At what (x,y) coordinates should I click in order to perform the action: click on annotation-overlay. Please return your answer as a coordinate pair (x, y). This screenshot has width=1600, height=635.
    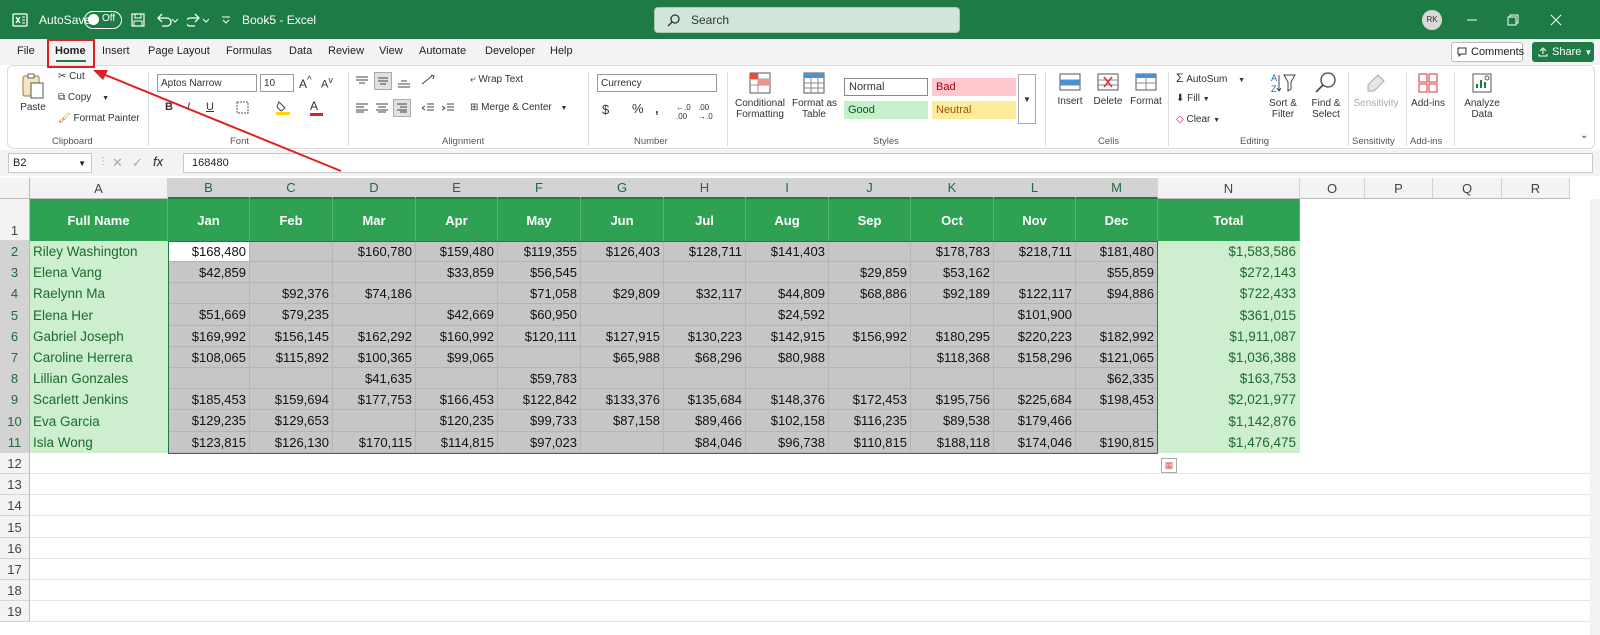
    Looking at the image, I should click on (194, 105).